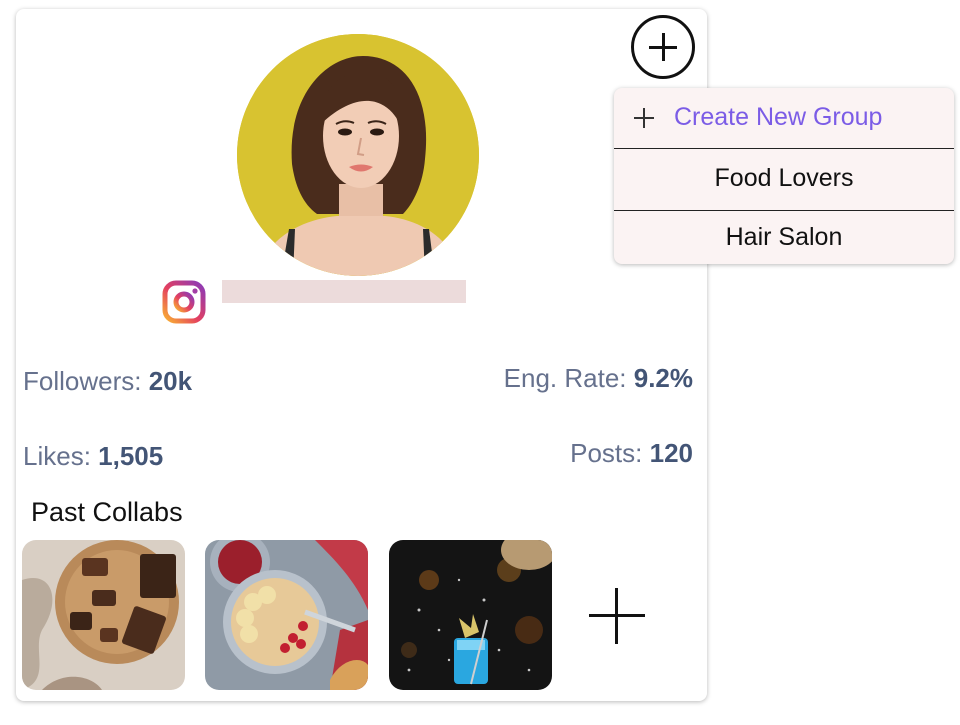 This screenshot has height=725, width=960. What do you see at coordinates (617, 616) in the screenshot?
I see `add-collab-button` at bounding box center [617, 616].